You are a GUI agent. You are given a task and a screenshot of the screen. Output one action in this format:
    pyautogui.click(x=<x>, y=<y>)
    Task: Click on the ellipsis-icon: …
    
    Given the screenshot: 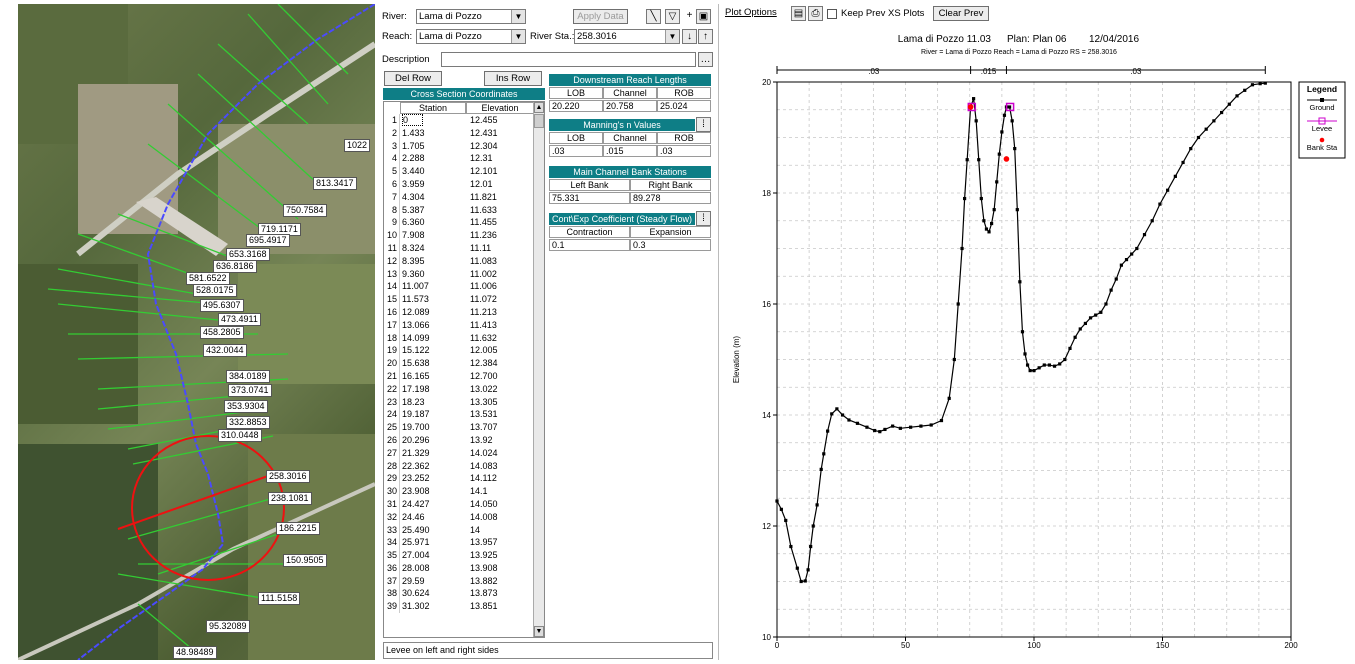 What is the action you would take?
    pyautogui.click(x=705, y=59)
    